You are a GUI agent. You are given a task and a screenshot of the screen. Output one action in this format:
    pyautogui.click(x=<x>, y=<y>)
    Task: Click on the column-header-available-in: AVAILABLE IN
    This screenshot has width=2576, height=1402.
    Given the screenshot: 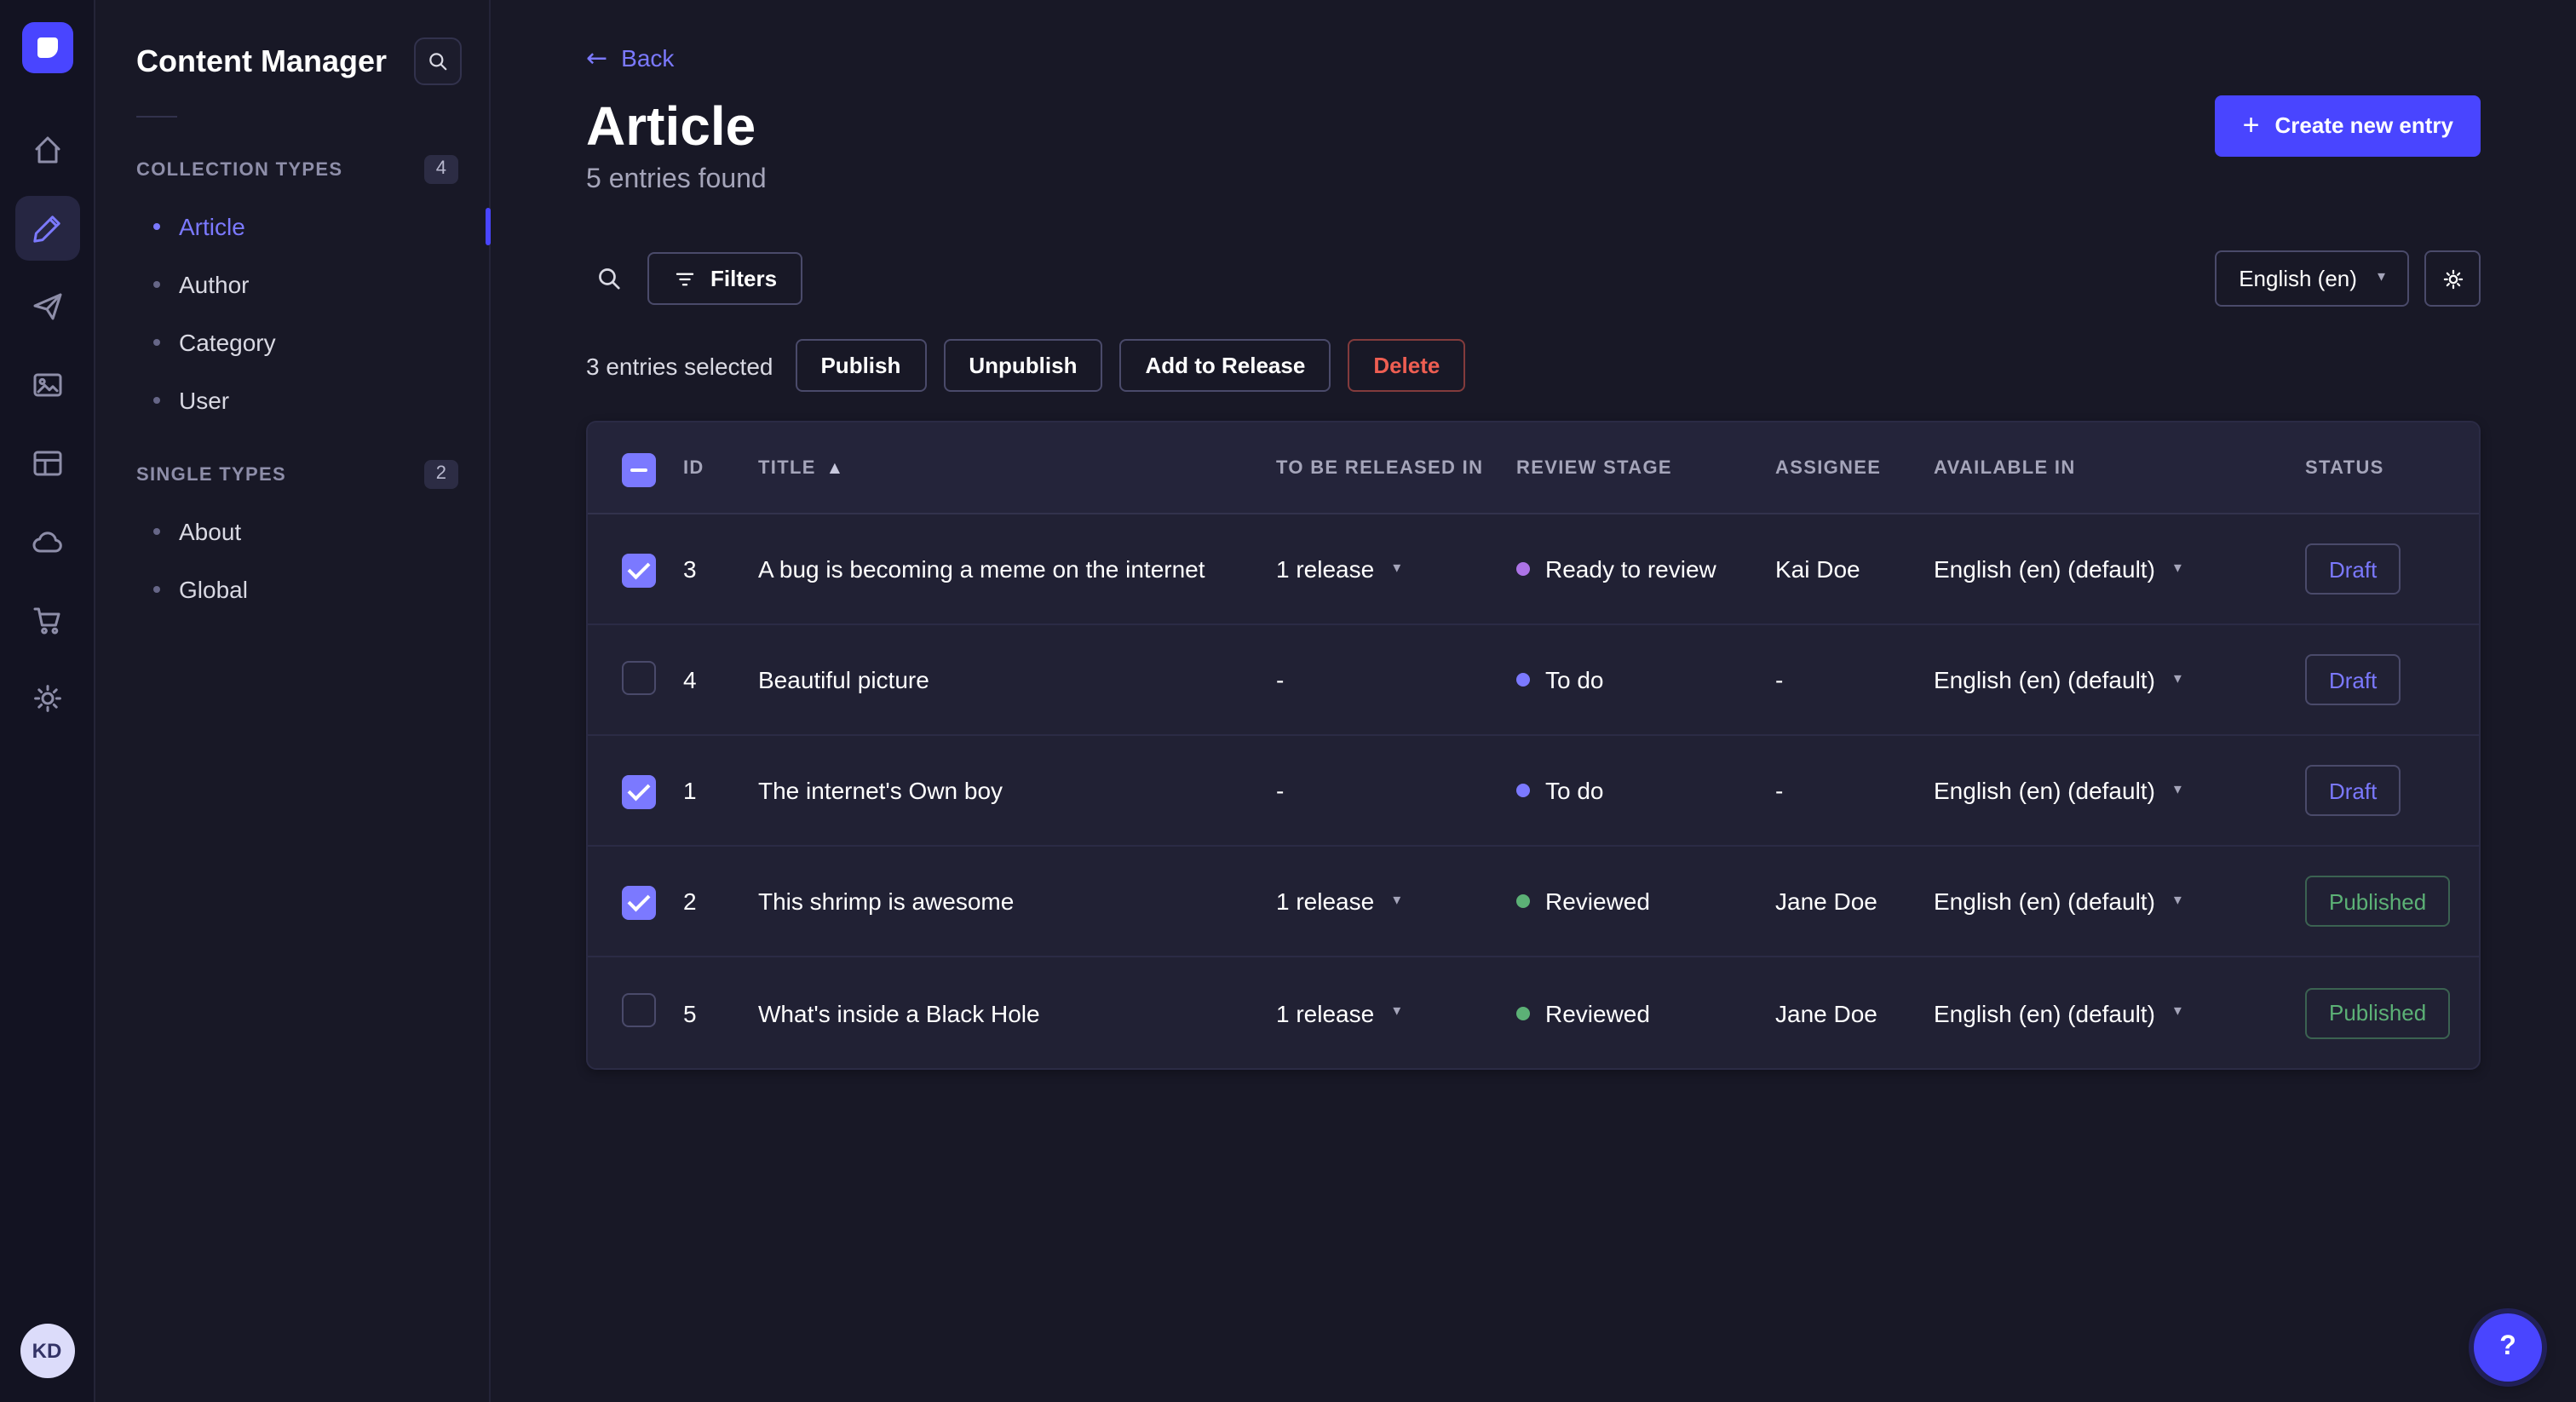 What is the action you would take?
    pyautogui.click(x=2005, y=468)
    